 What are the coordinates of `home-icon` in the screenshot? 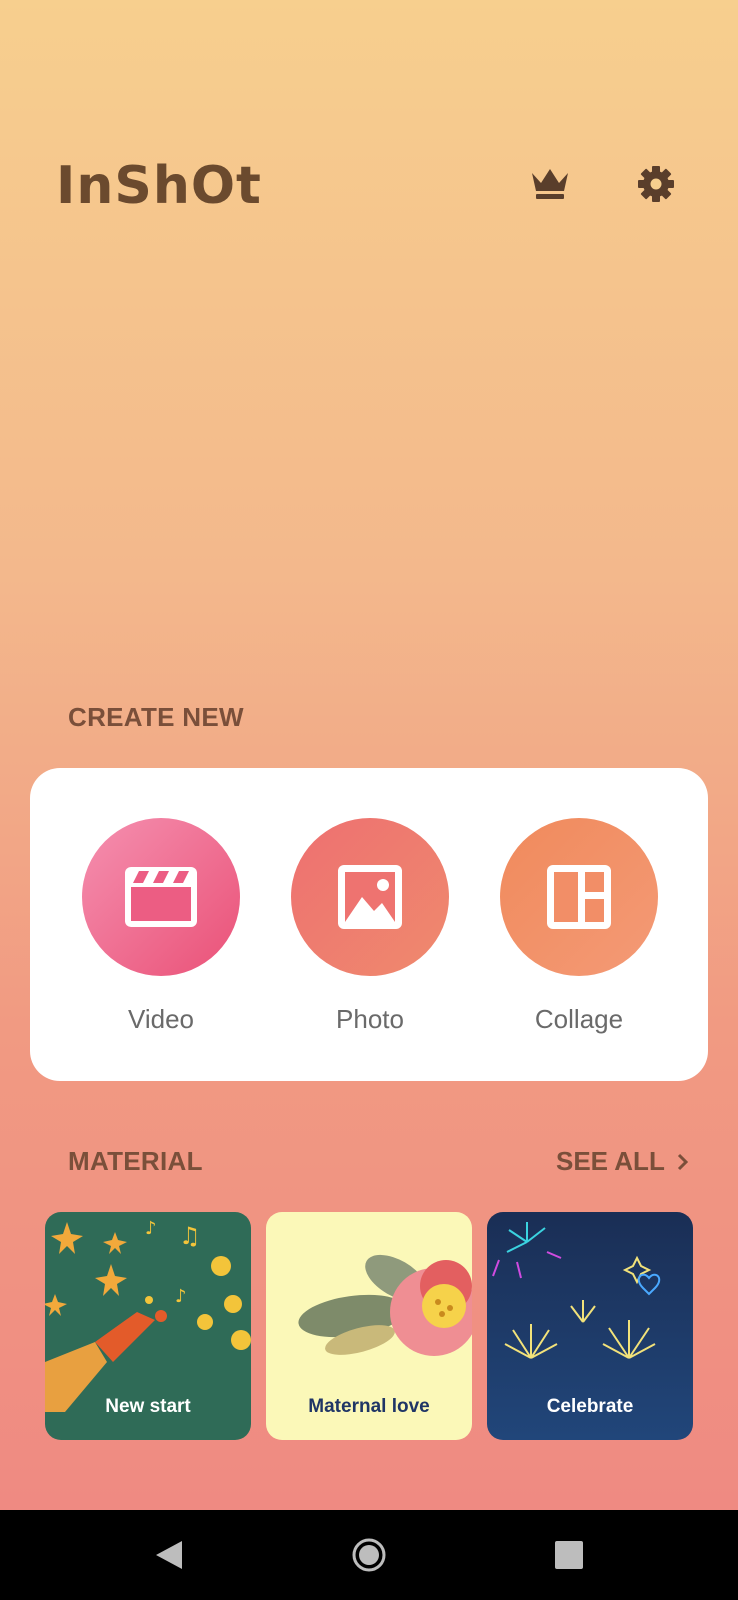 It's located at (369, 1555).